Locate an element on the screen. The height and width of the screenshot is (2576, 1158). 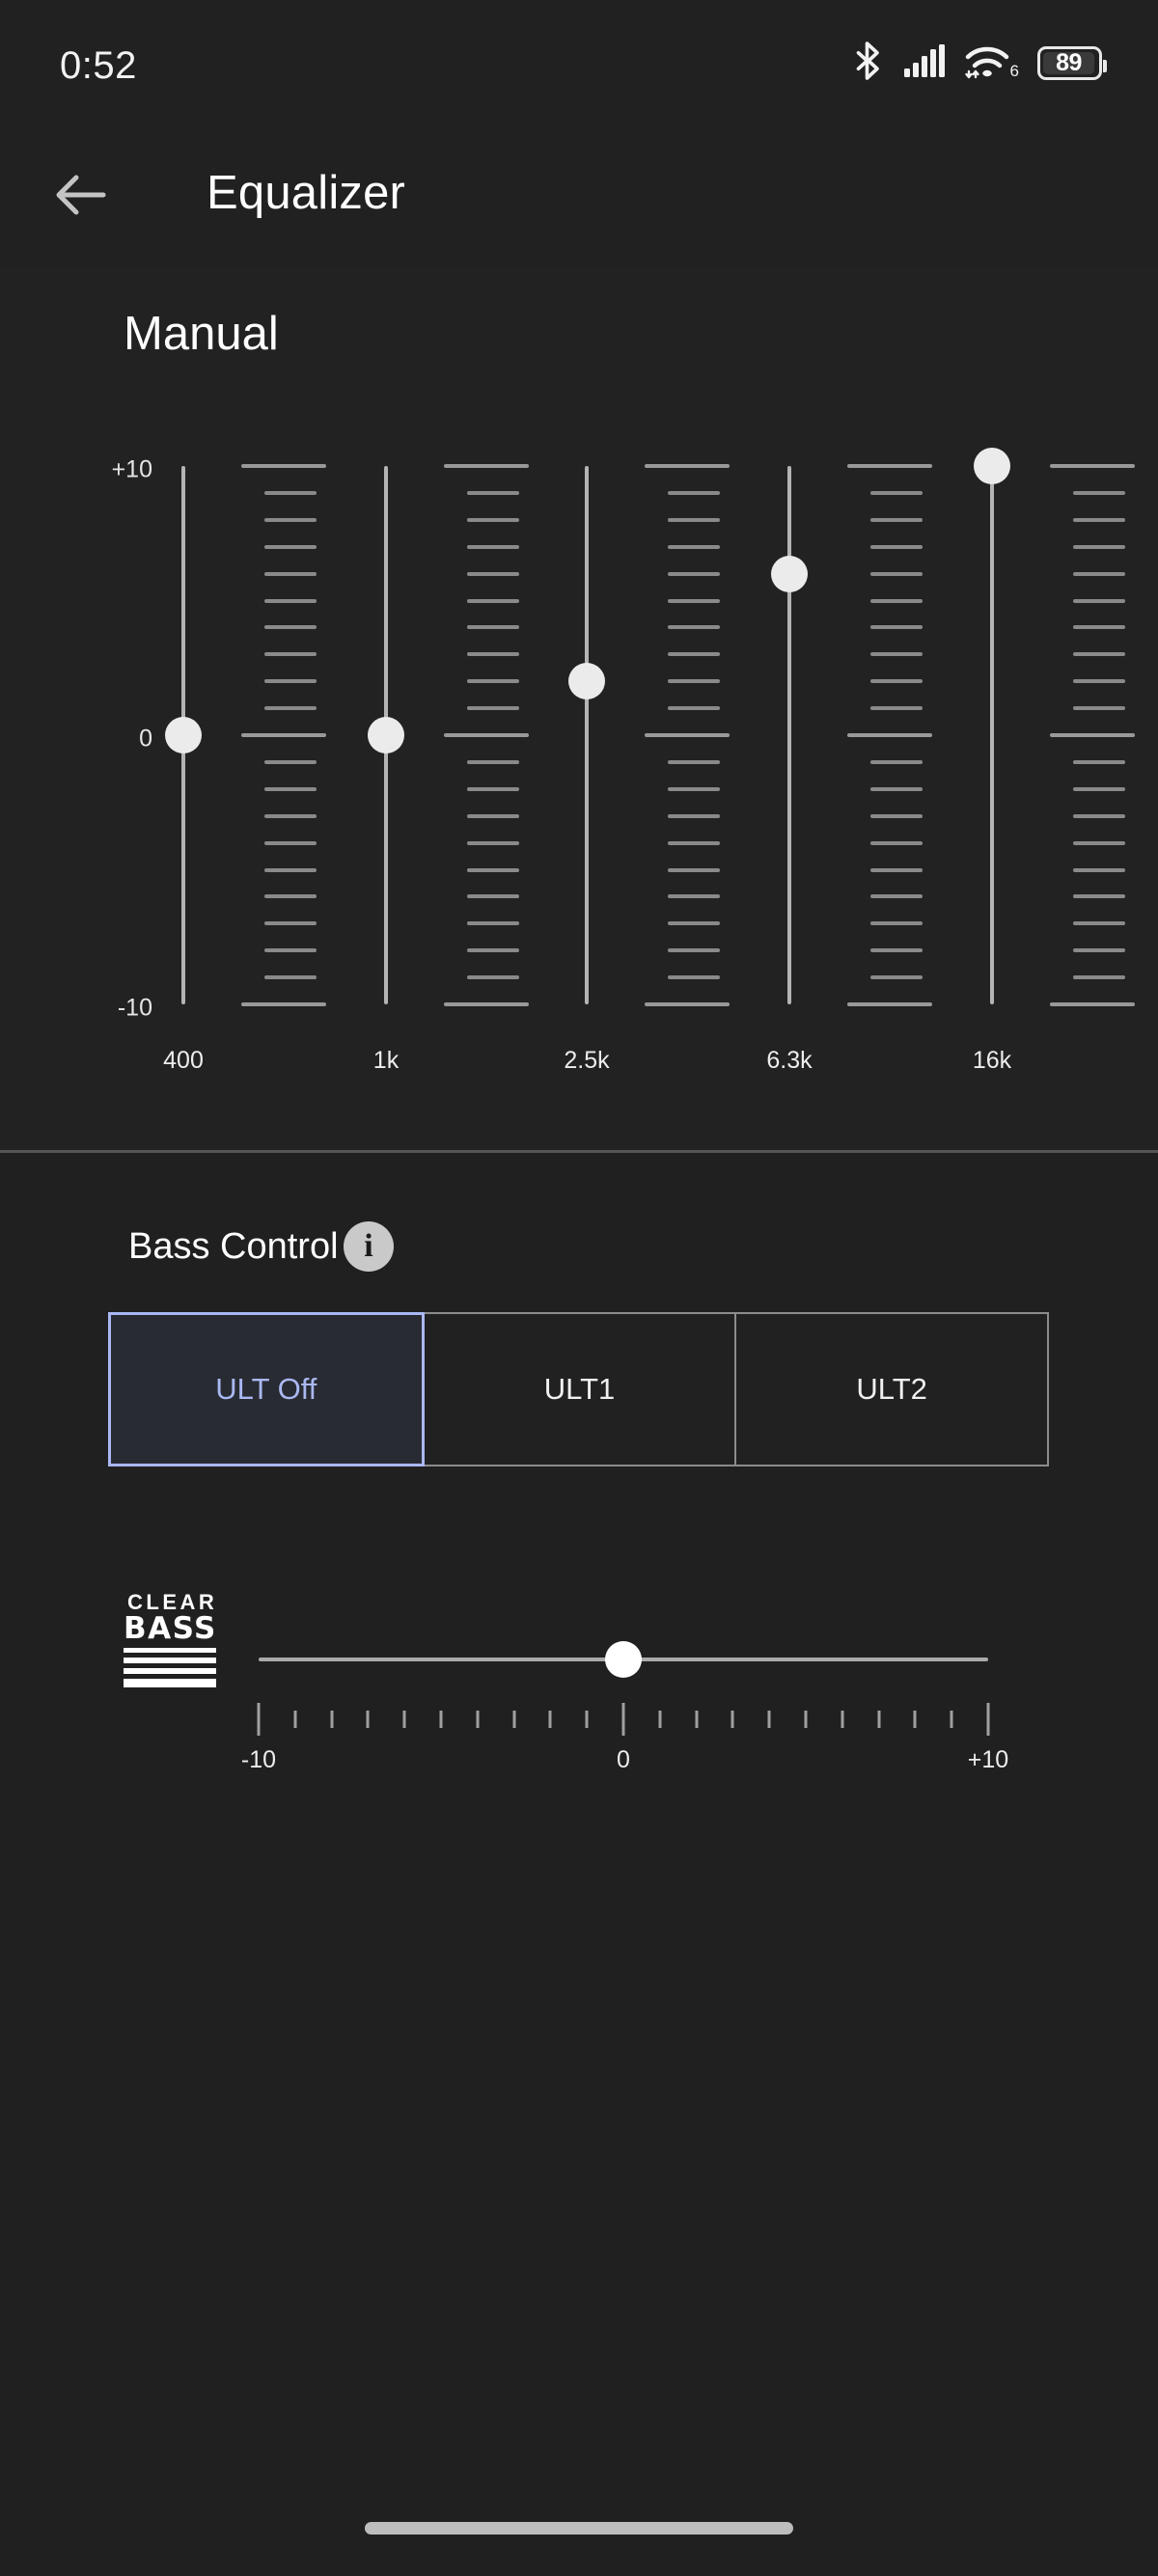
wifi-icon: 6 is located at coordinates (991, 63).